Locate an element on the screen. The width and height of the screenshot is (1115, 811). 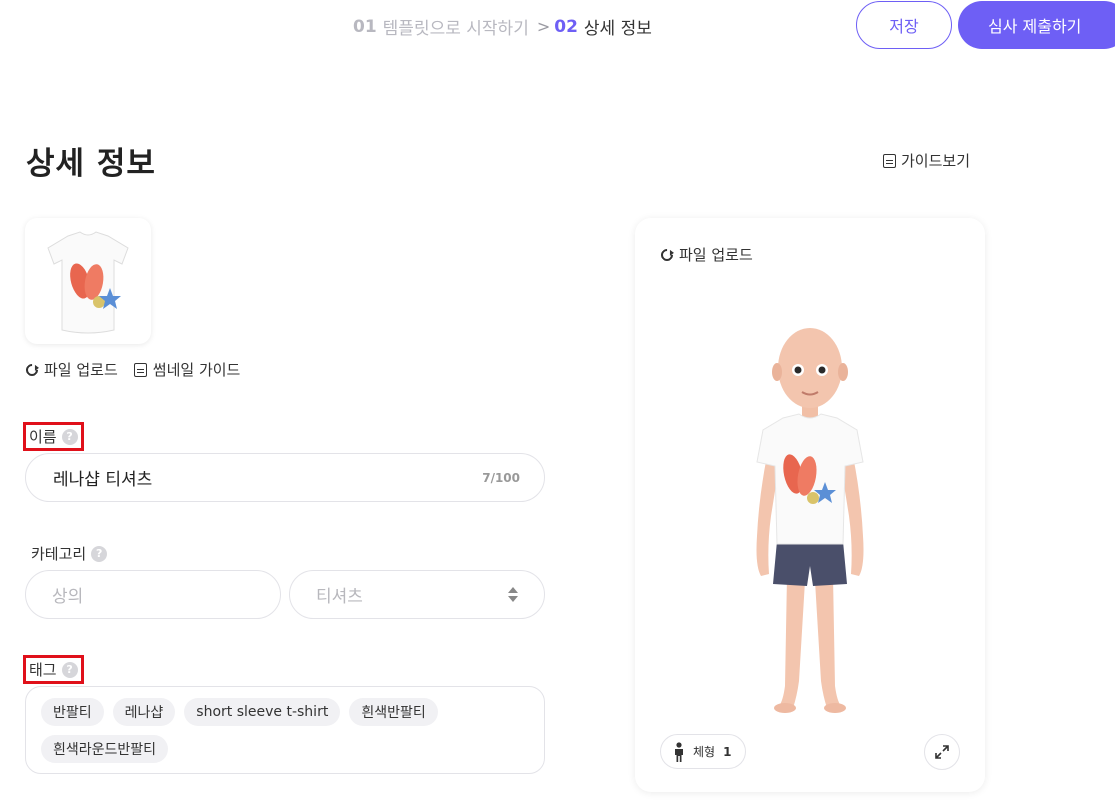
tag-chip: 흰색라운드반팔티 is located at coordinates (105, 749).